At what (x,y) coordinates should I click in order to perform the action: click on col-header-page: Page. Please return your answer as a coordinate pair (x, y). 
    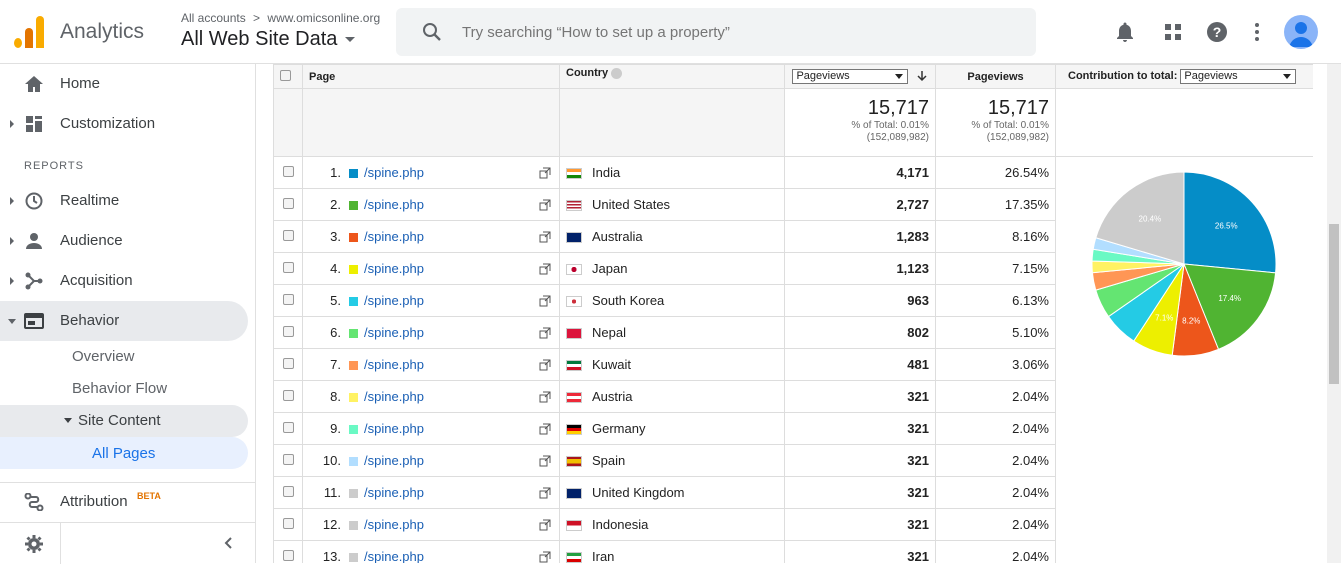
    Looking at the image, I should click on (431, 76).